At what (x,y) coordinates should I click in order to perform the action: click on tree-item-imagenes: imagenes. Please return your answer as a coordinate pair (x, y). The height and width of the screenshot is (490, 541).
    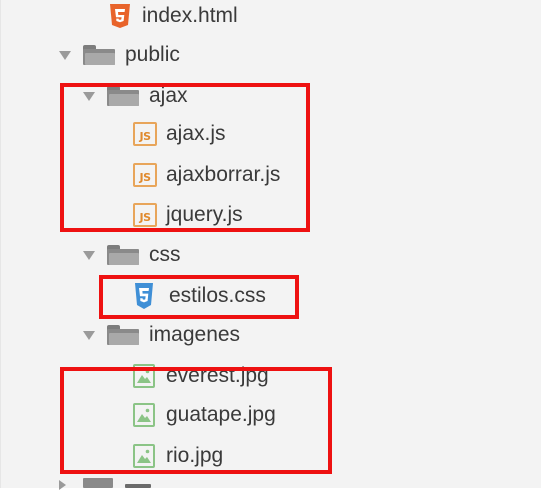
    Looking at the image, I should click on (161, 335).